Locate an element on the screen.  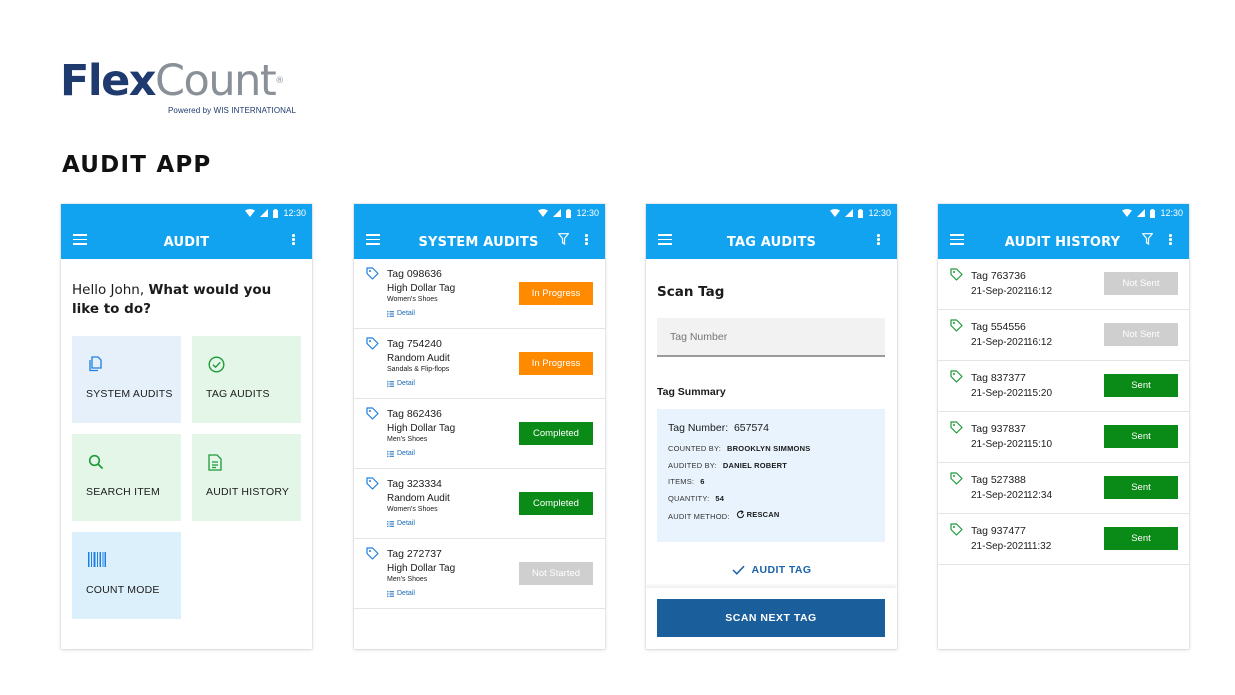
audit-category: Women's Shoes is located at coordinates (412, 509).